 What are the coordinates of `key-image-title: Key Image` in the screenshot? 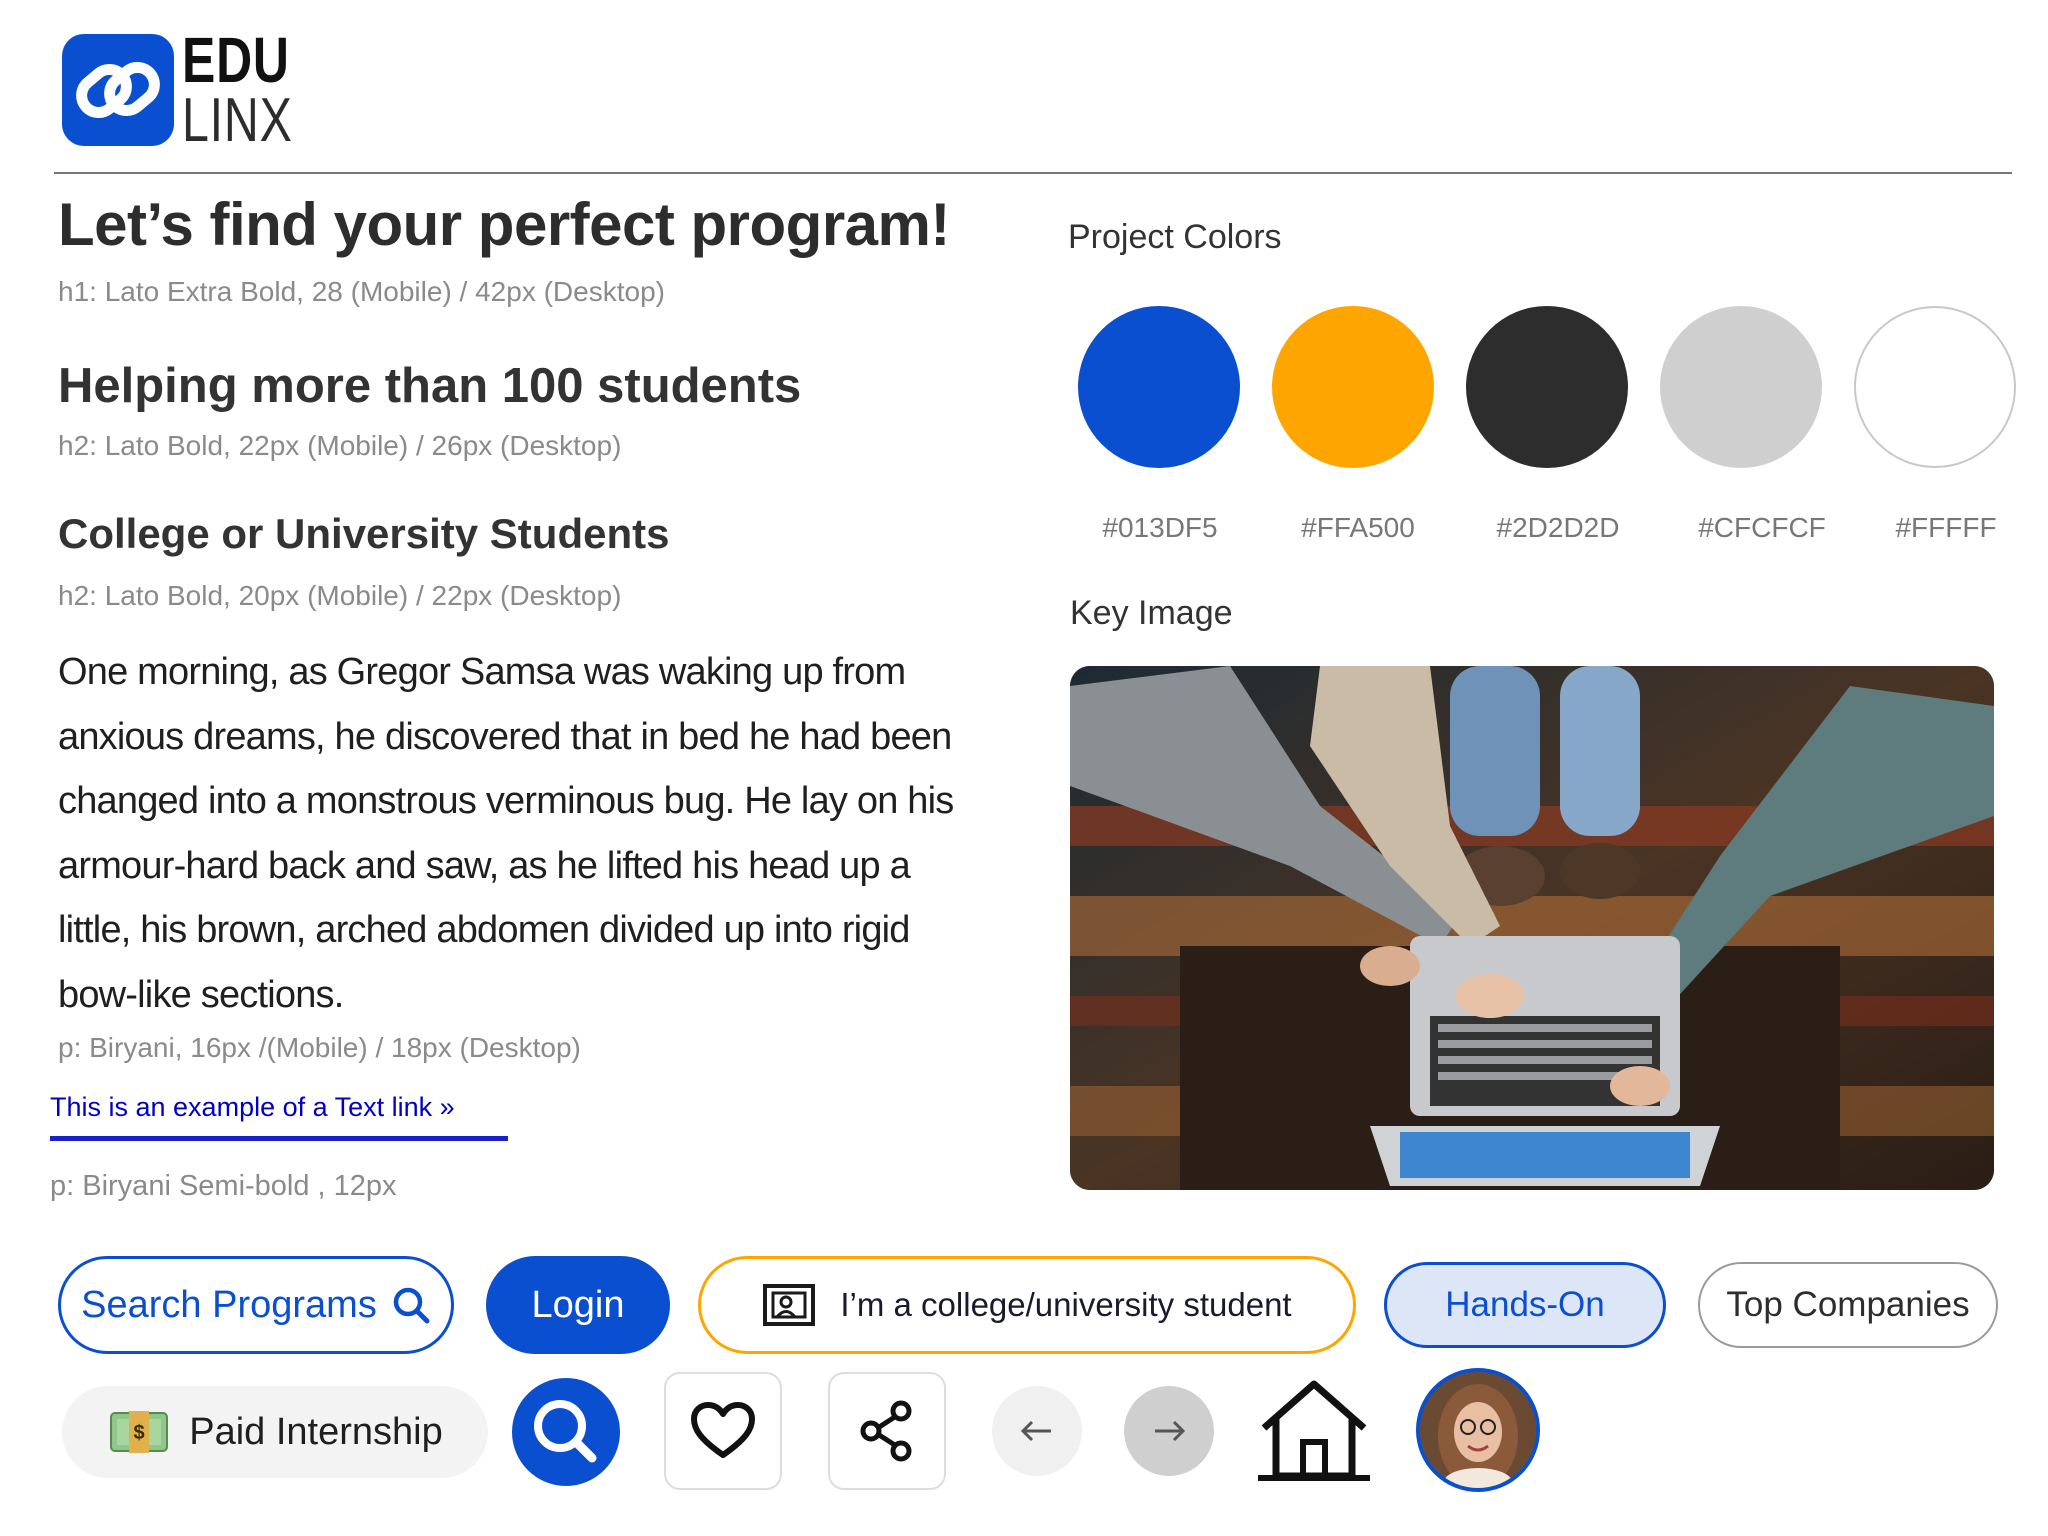 It's located at (1151, 613).